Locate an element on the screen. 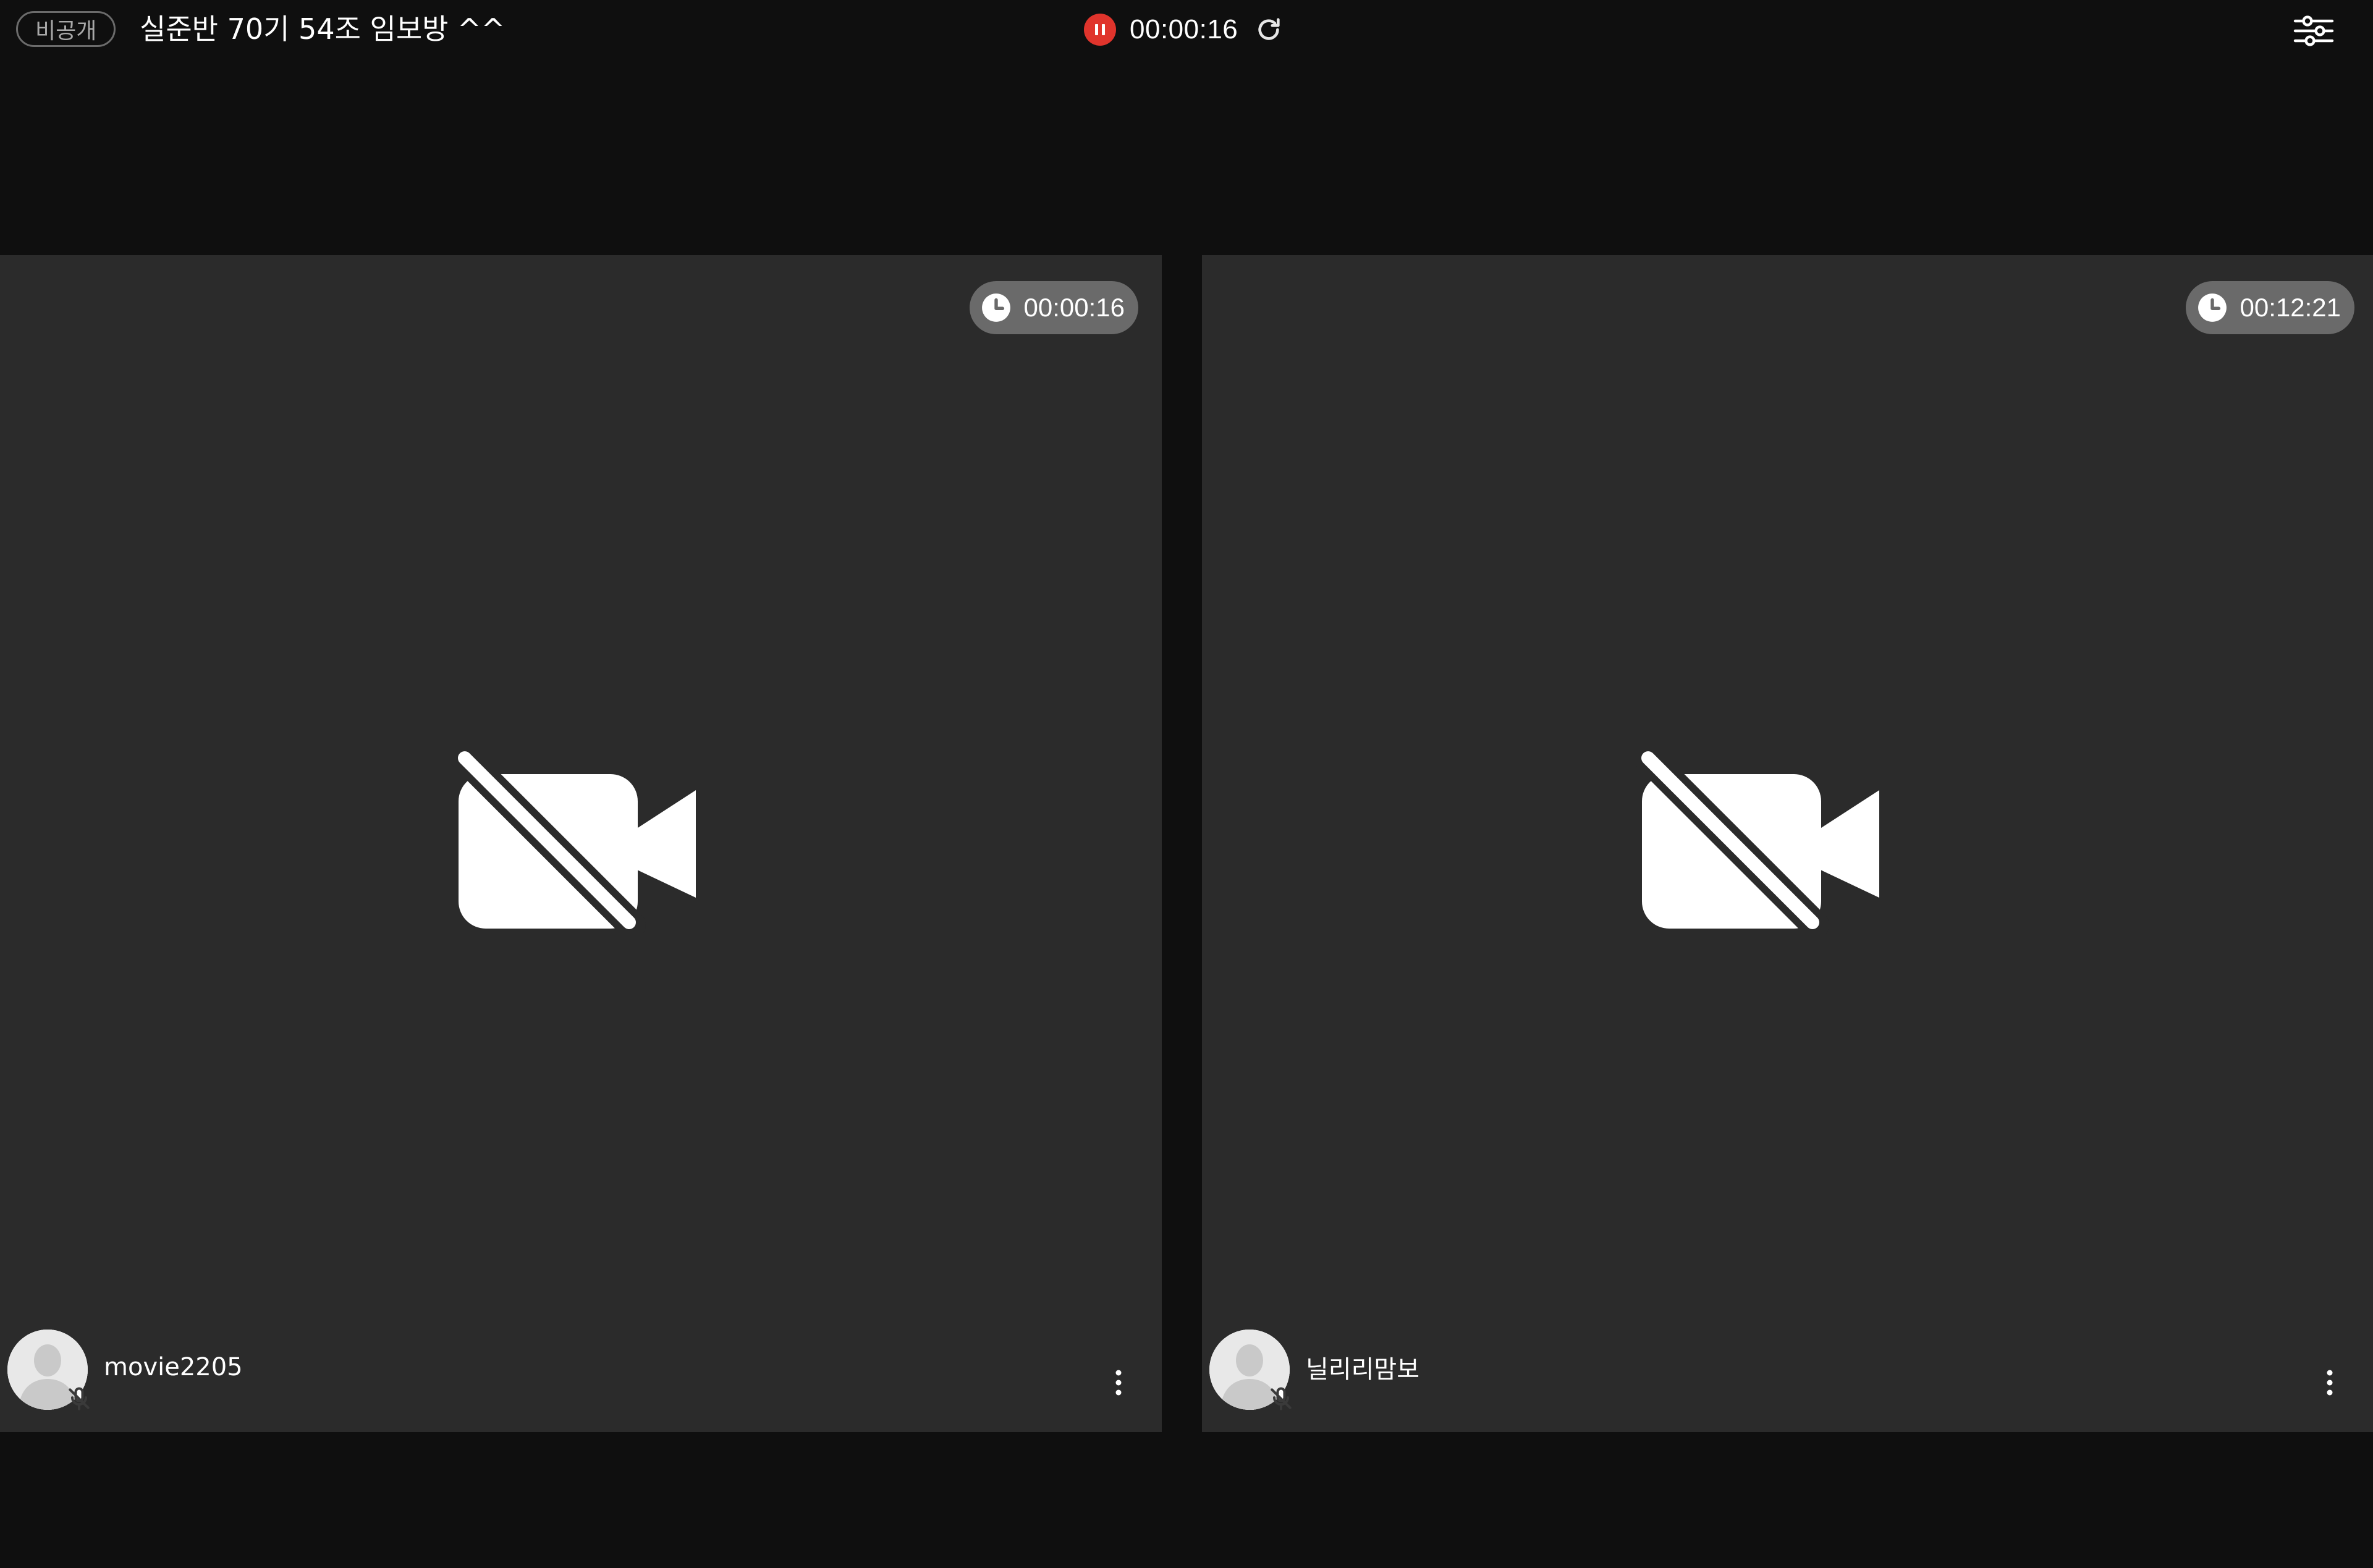  top-bar: 비공개 실준반 70기 54조 임보방 ^^ 00:00:16 is located at coordinates (1186, 29).